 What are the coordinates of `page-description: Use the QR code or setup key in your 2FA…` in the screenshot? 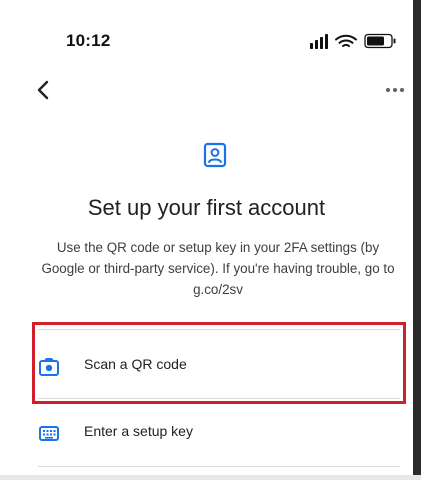 It's located at (218, 268).